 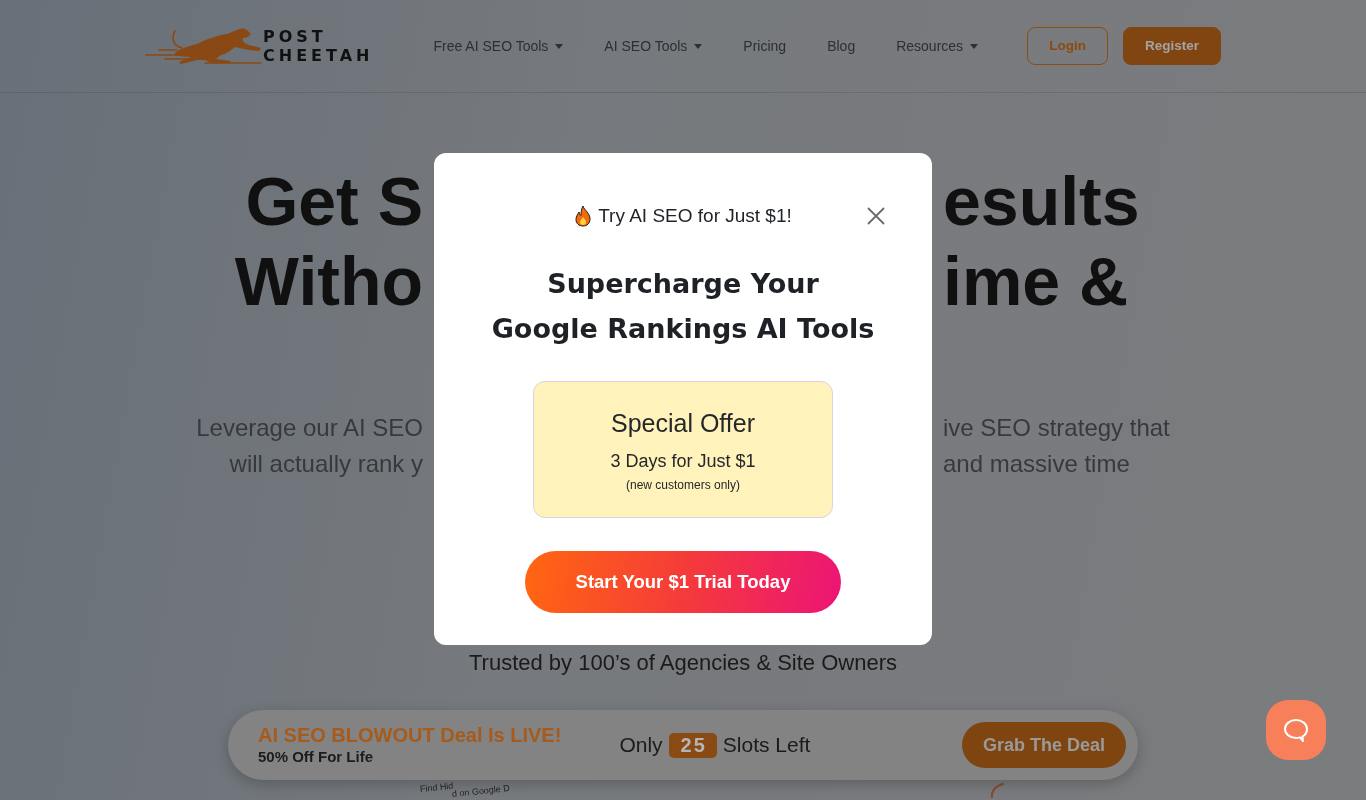 I want to click on illustration-label: Find Hid, so click(x=436, y=787).